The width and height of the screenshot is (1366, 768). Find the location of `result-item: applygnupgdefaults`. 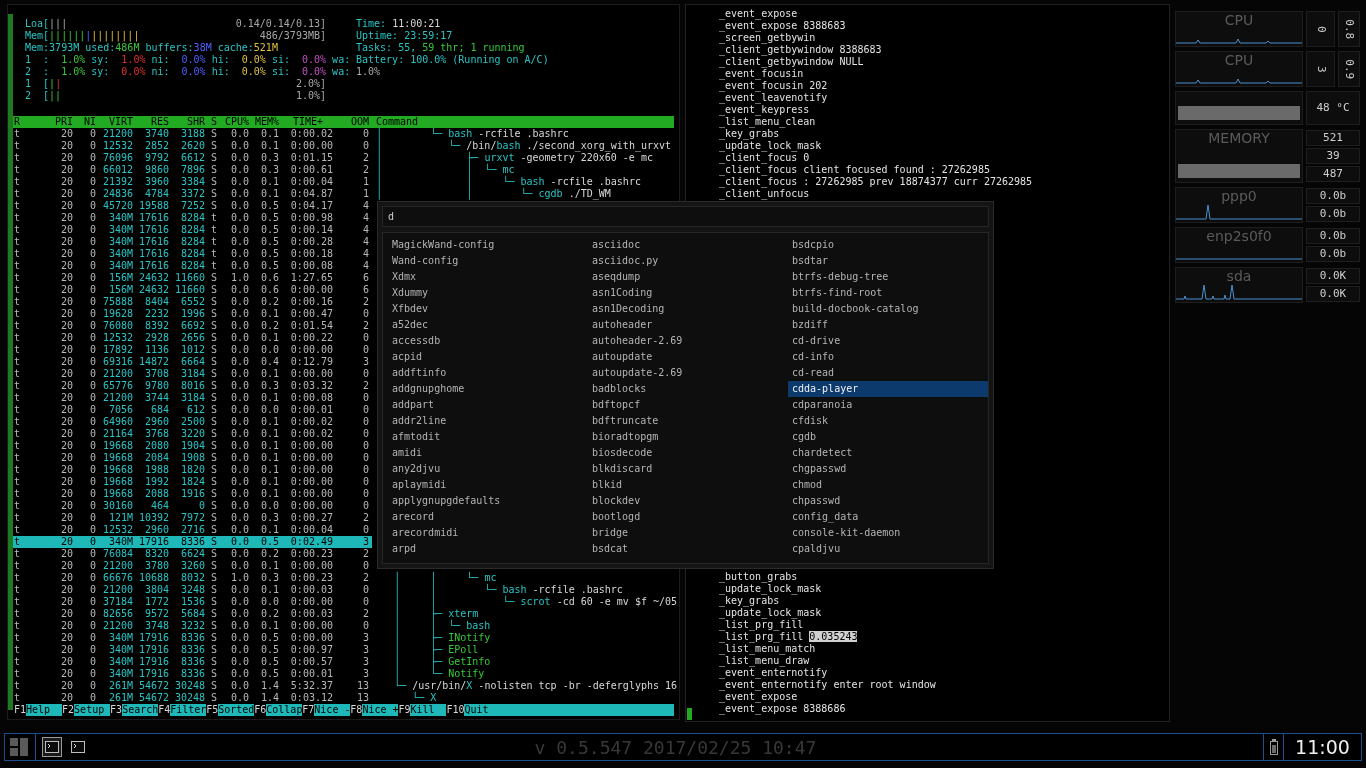

result-item: applygnupgdefaults is located at coordinates (488, 501).